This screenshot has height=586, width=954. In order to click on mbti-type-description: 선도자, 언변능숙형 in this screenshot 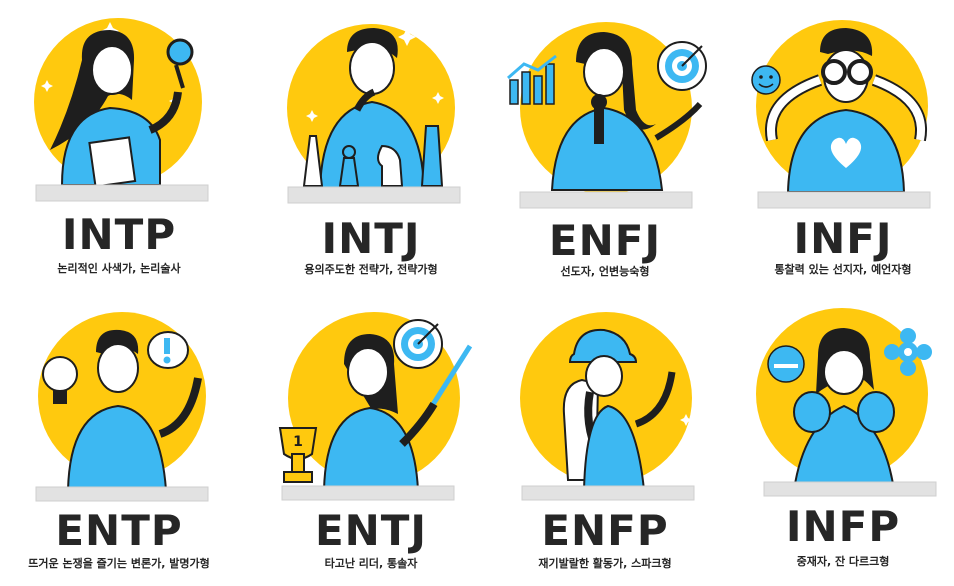, I will do `click(605, 271)`.